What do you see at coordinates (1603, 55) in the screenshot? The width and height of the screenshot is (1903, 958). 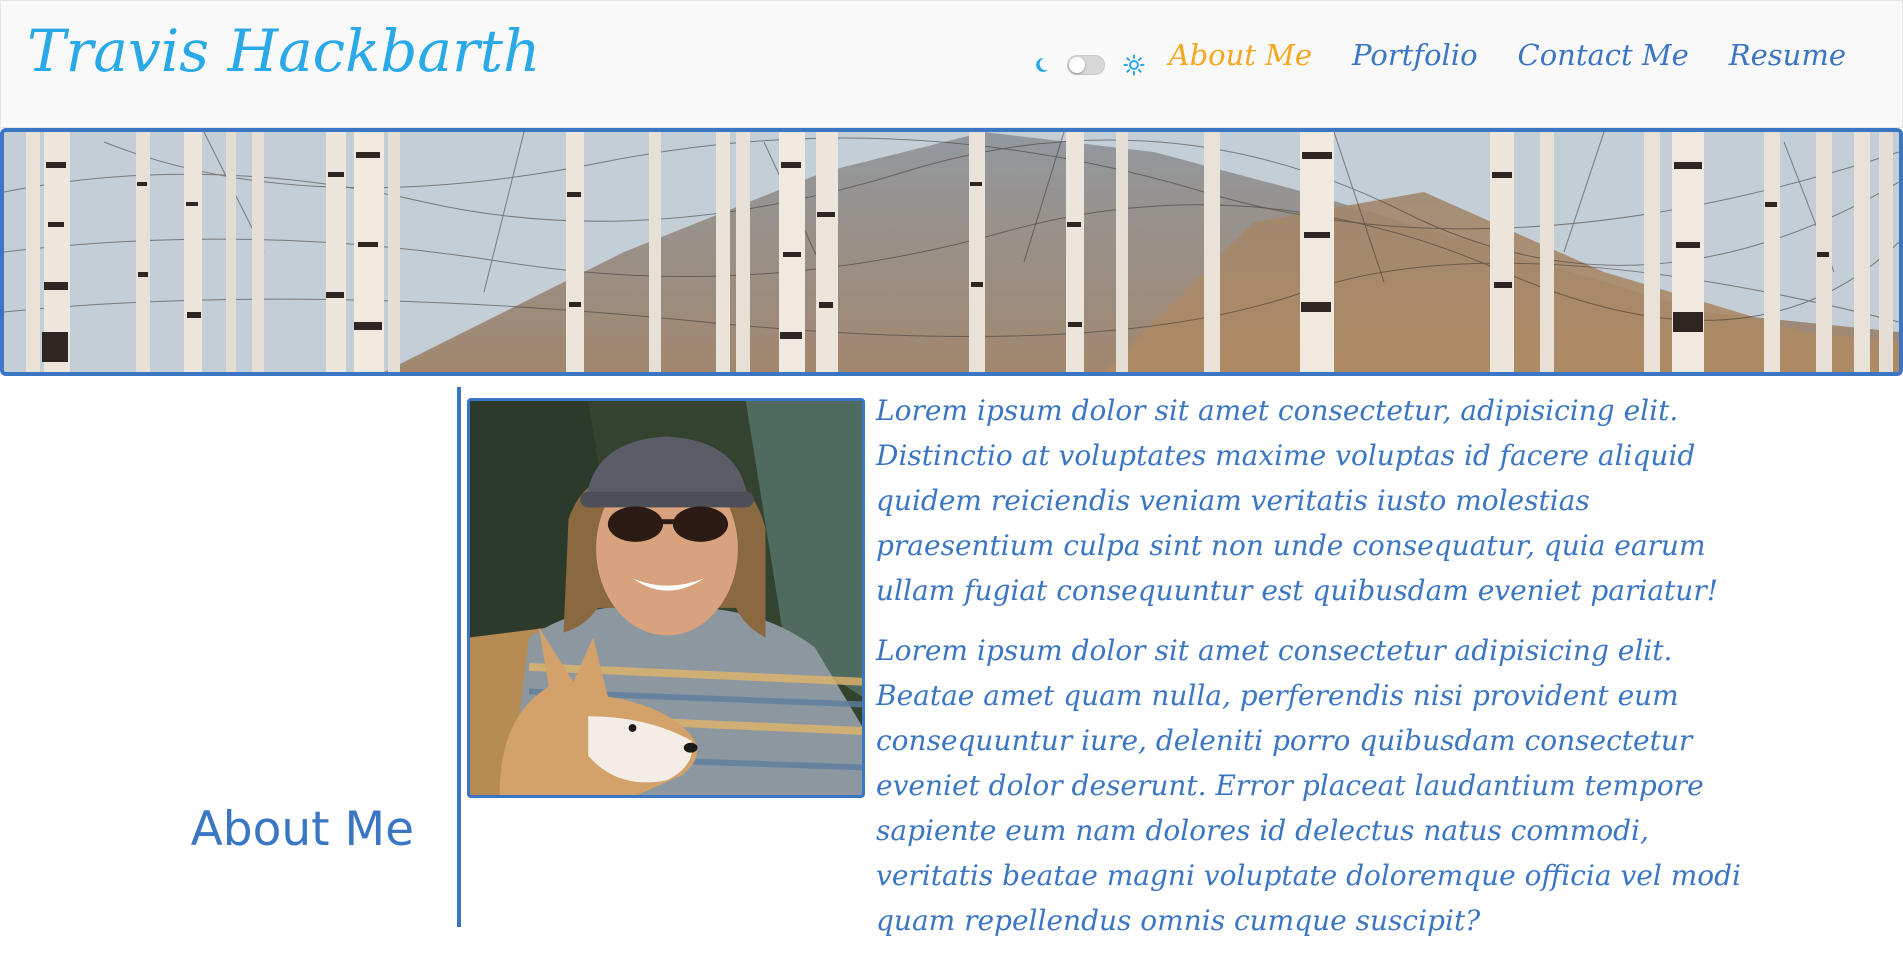 I see `nav-link-contact-me: Contact Me` at bounding box center [1603, 55].